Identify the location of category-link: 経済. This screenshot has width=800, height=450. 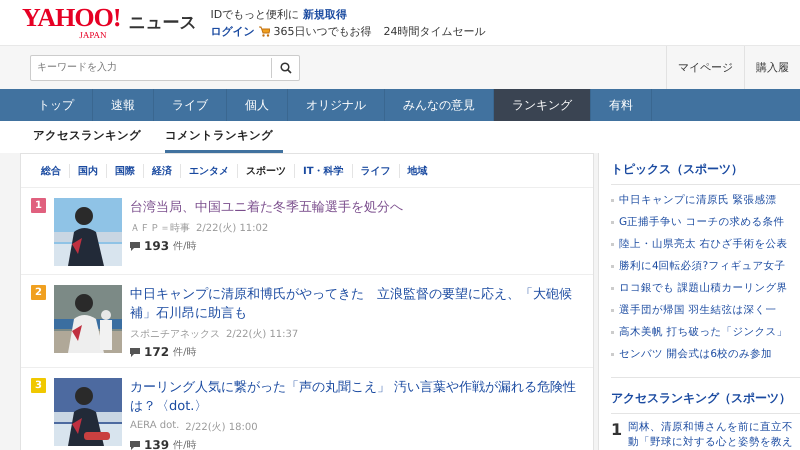
(162, 171).